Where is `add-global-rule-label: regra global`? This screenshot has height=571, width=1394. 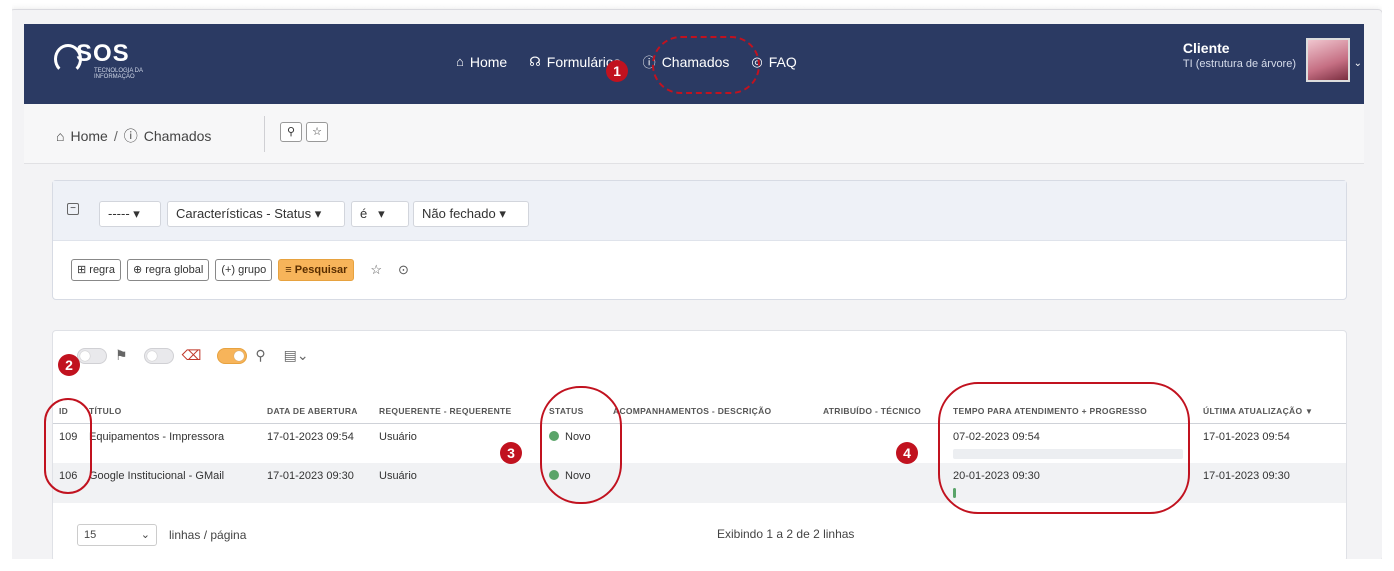
add-global-rule-label: regra global is located at coordinates (174, 270).